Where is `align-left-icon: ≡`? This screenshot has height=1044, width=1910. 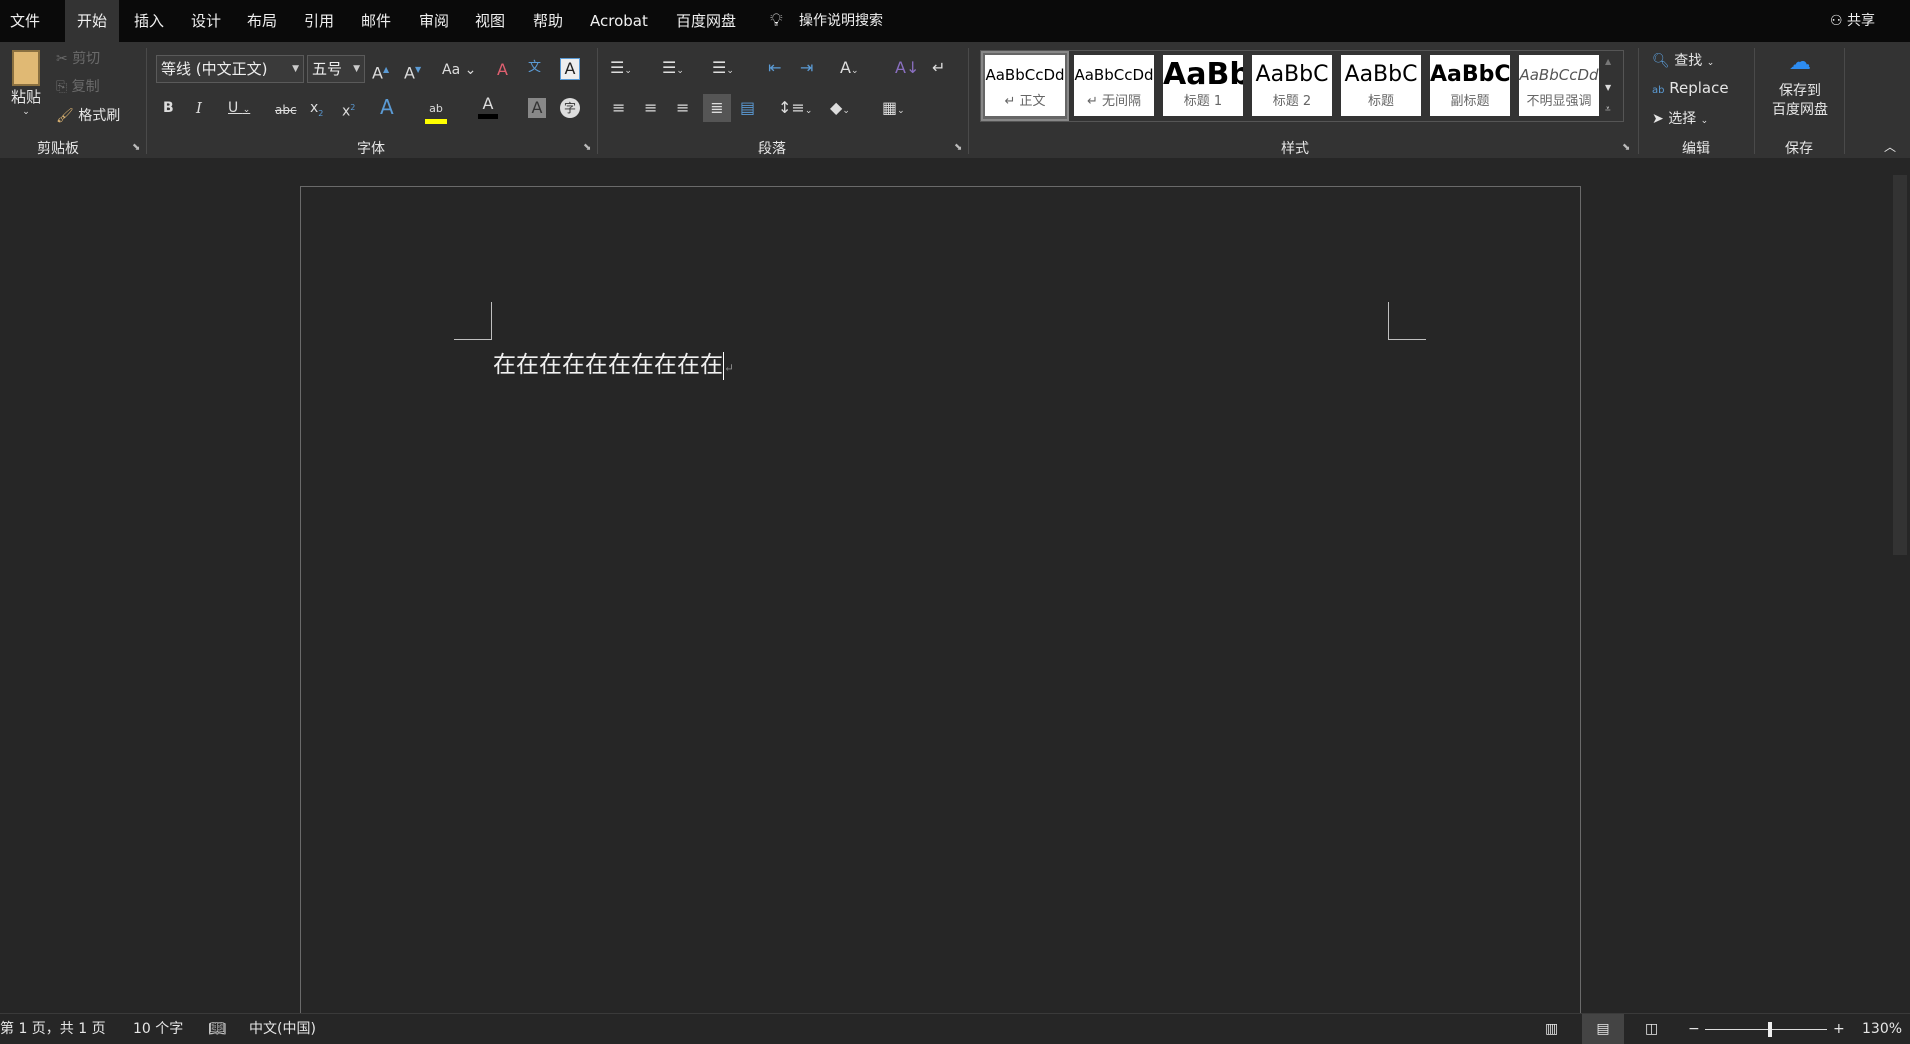 align-left-icon: ≡ is located at coordinates (618, 108).